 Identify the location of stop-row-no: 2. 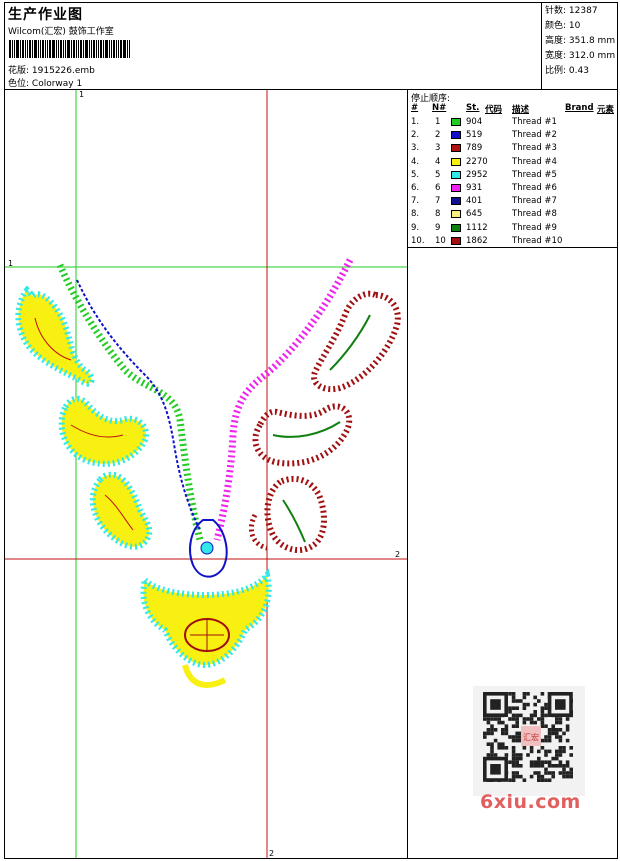
(438, 135).